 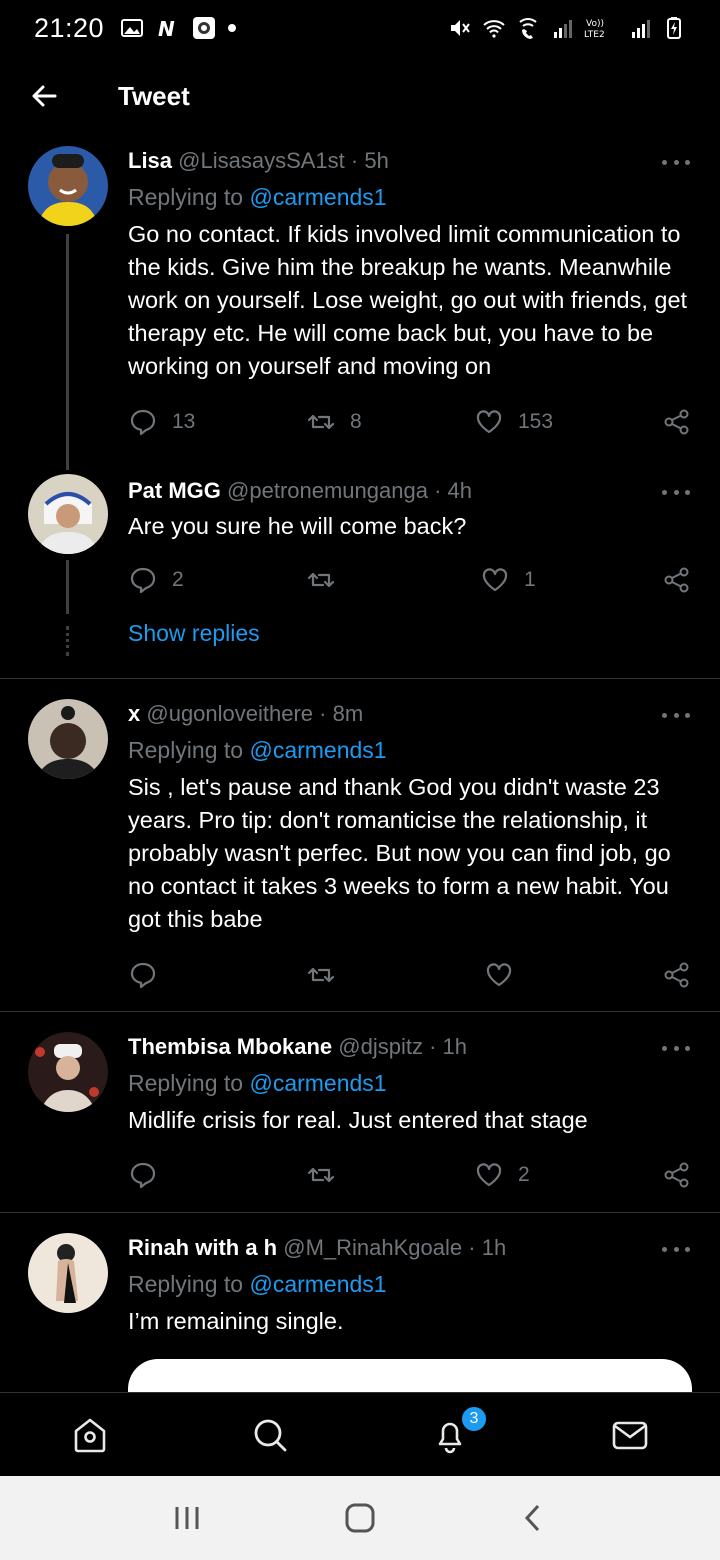 I want to click on tweet-actions, so click(x=410, y=975).